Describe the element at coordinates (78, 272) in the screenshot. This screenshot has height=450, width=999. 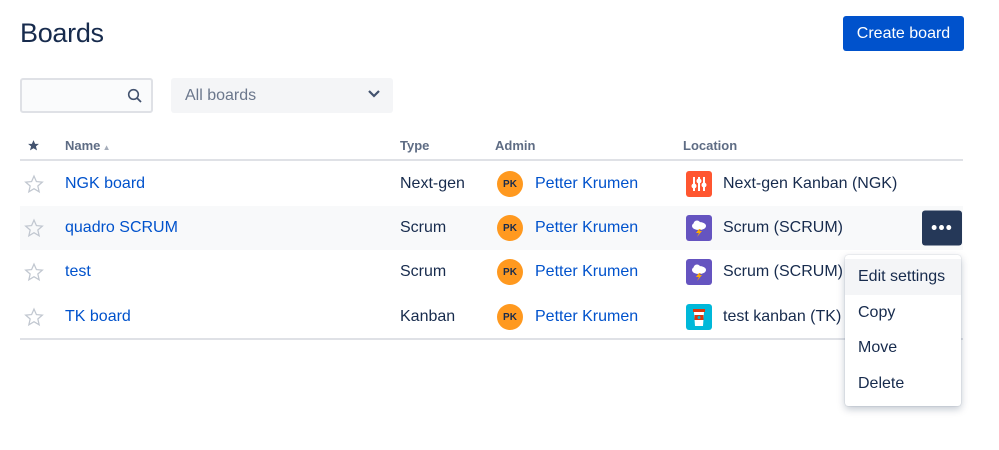
I see `board-name-link: test` at that location.